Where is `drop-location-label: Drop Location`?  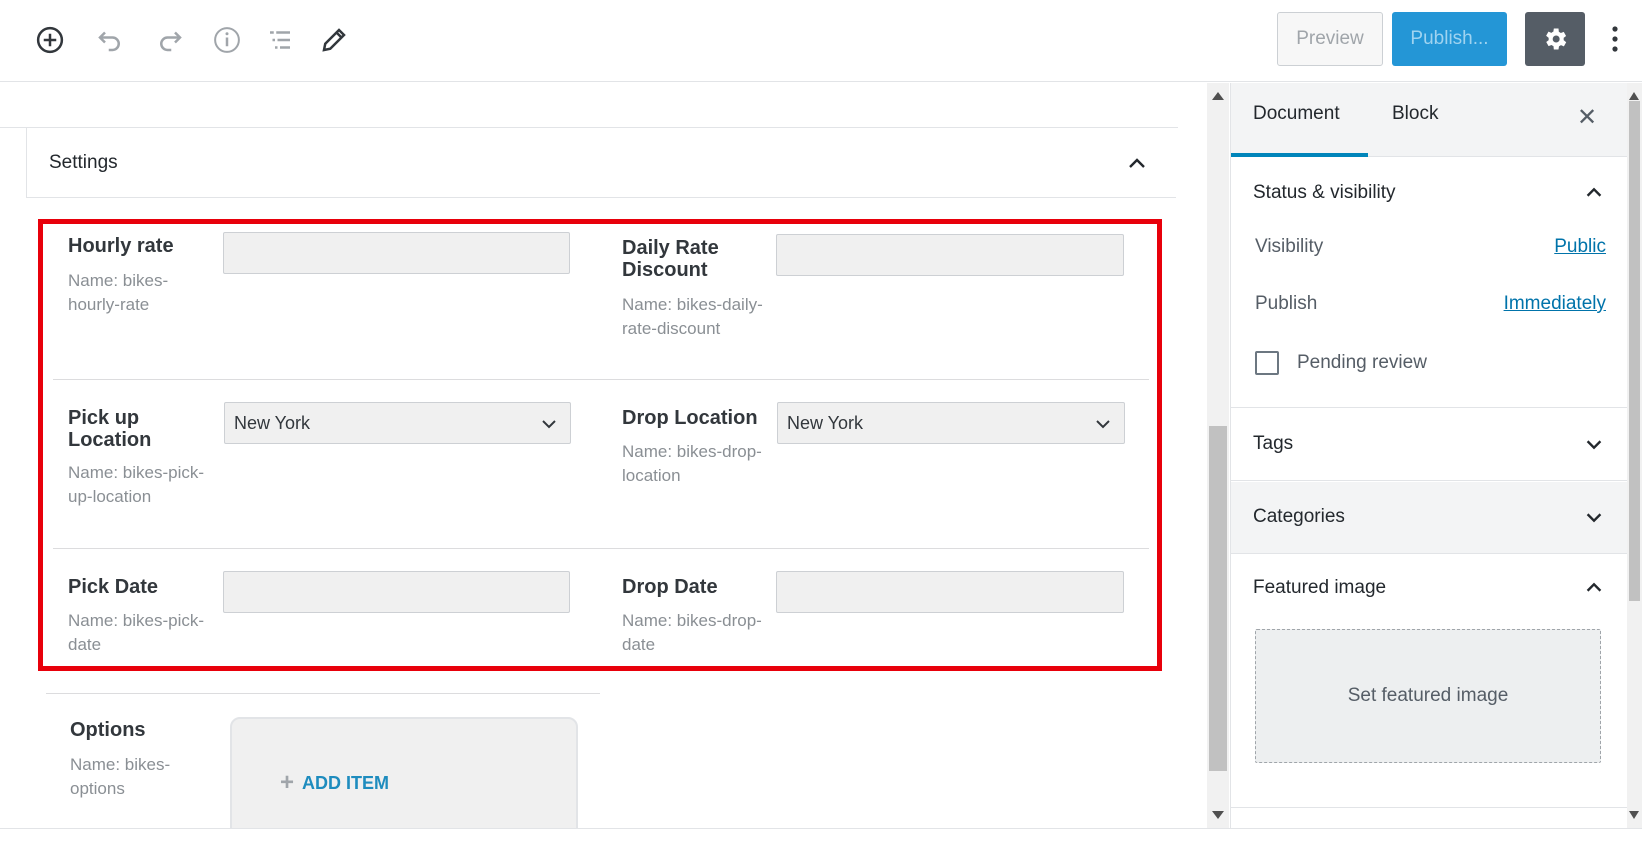 drop-location-label: Drop Location is located at coordinates (690, 418).